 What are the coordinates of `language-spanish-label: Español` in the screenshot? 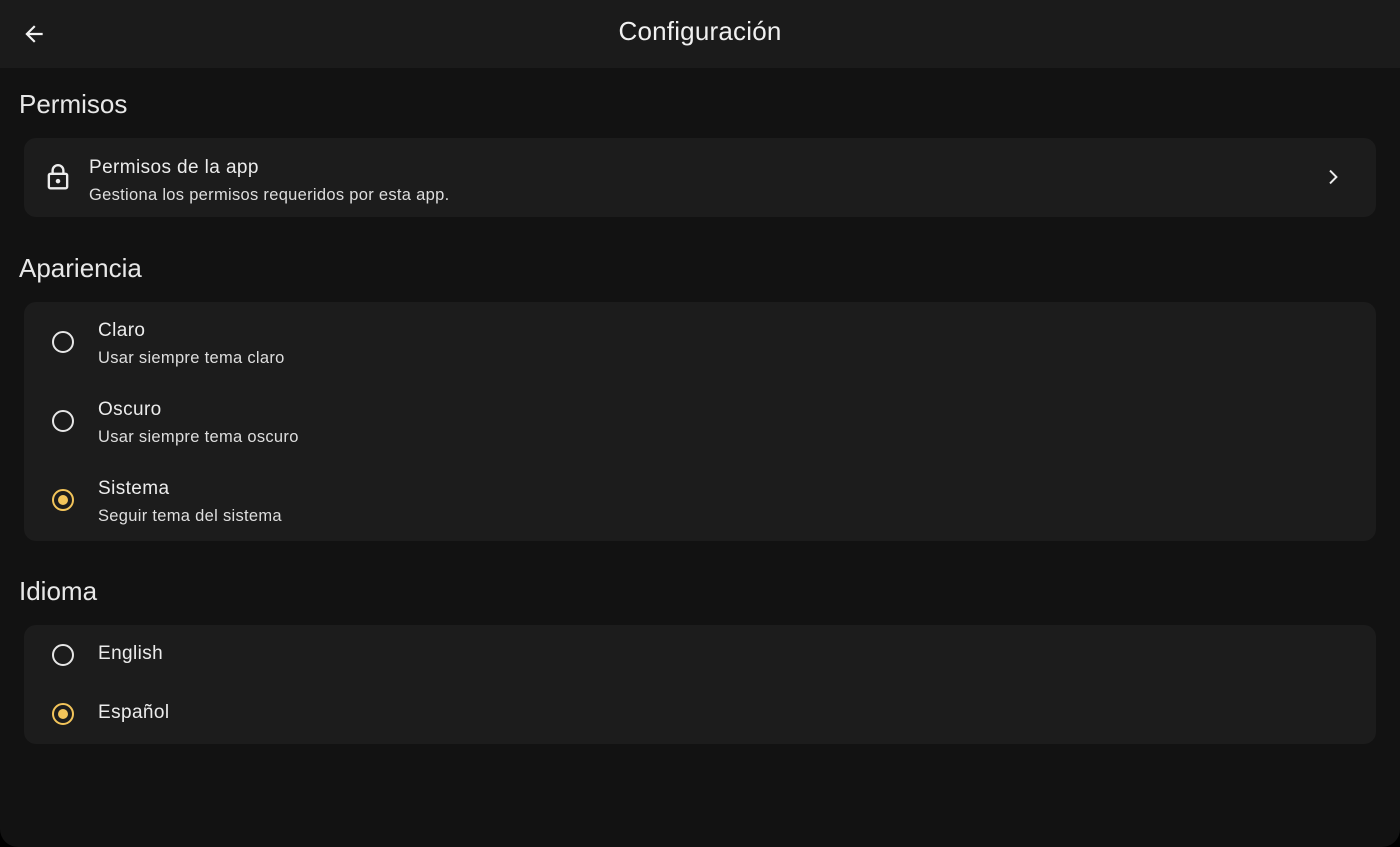 It's located at (134, 712).